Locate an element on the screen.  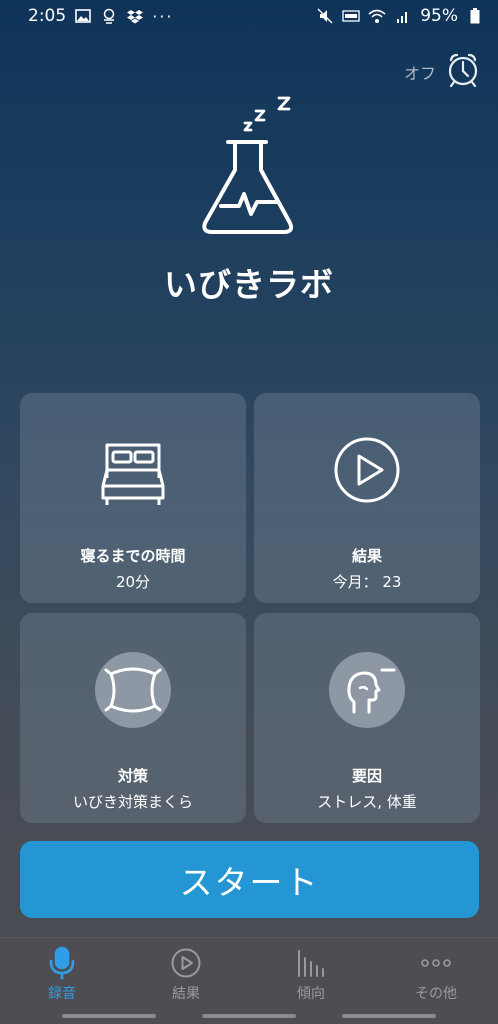
nav-results: 結果 is located at coordinates (186, 974).